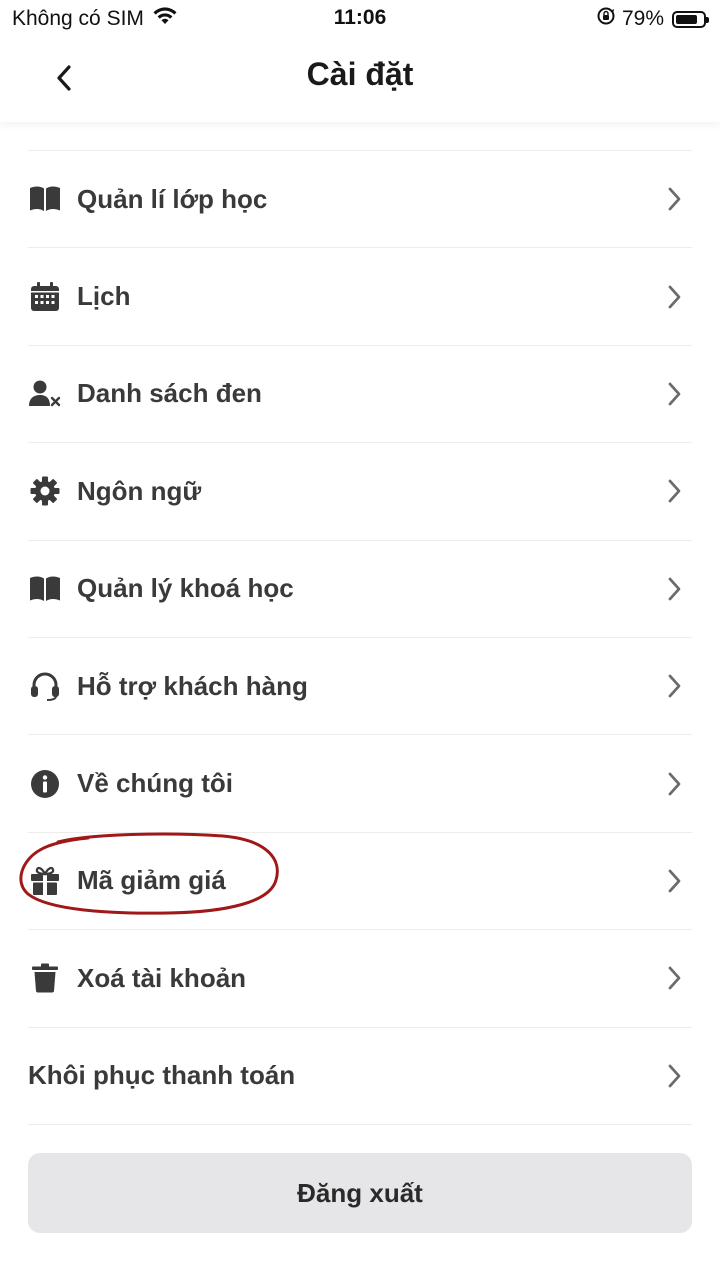 The image size is (720, 1280). I want to click on battery-nub, so click(707, 19).